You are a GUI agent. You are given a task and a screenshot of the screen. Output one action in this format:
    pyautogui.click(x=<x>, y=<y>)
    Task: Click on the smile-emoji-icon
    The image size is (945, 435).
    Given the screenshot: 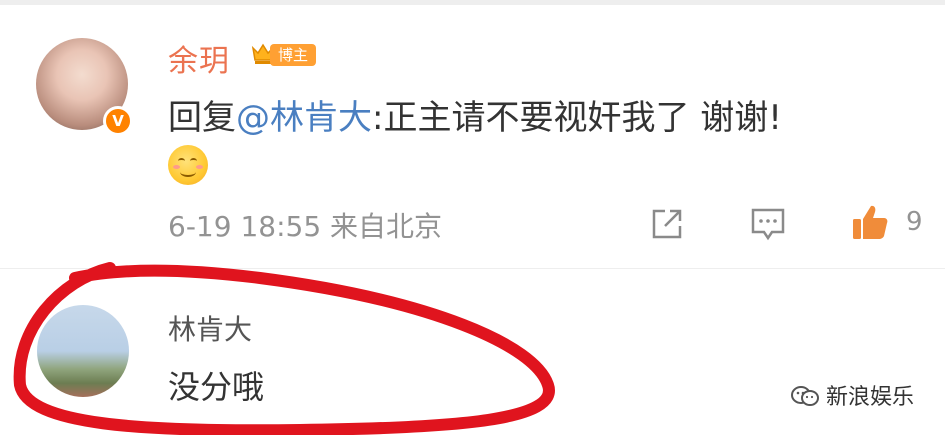 What is the action you would take?
    pyautogui.click(x=188, y=165)
    